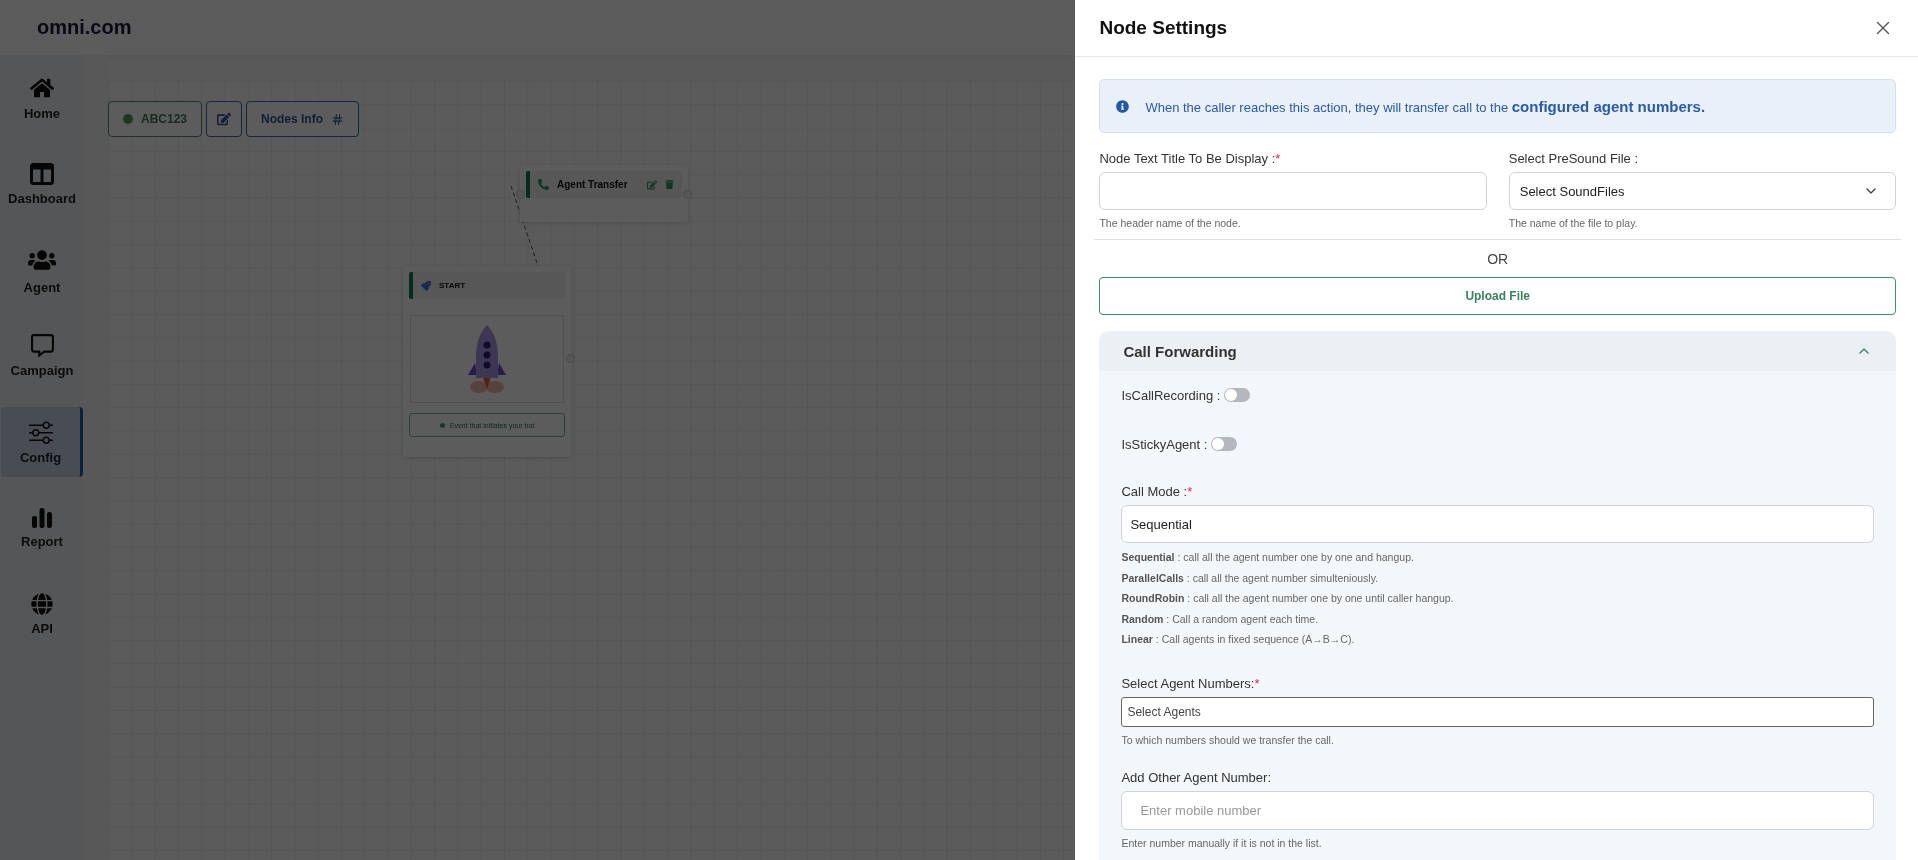  Describe the element at coordinates (42, 173) in the screenshot. I see `layout-icon` at that location.